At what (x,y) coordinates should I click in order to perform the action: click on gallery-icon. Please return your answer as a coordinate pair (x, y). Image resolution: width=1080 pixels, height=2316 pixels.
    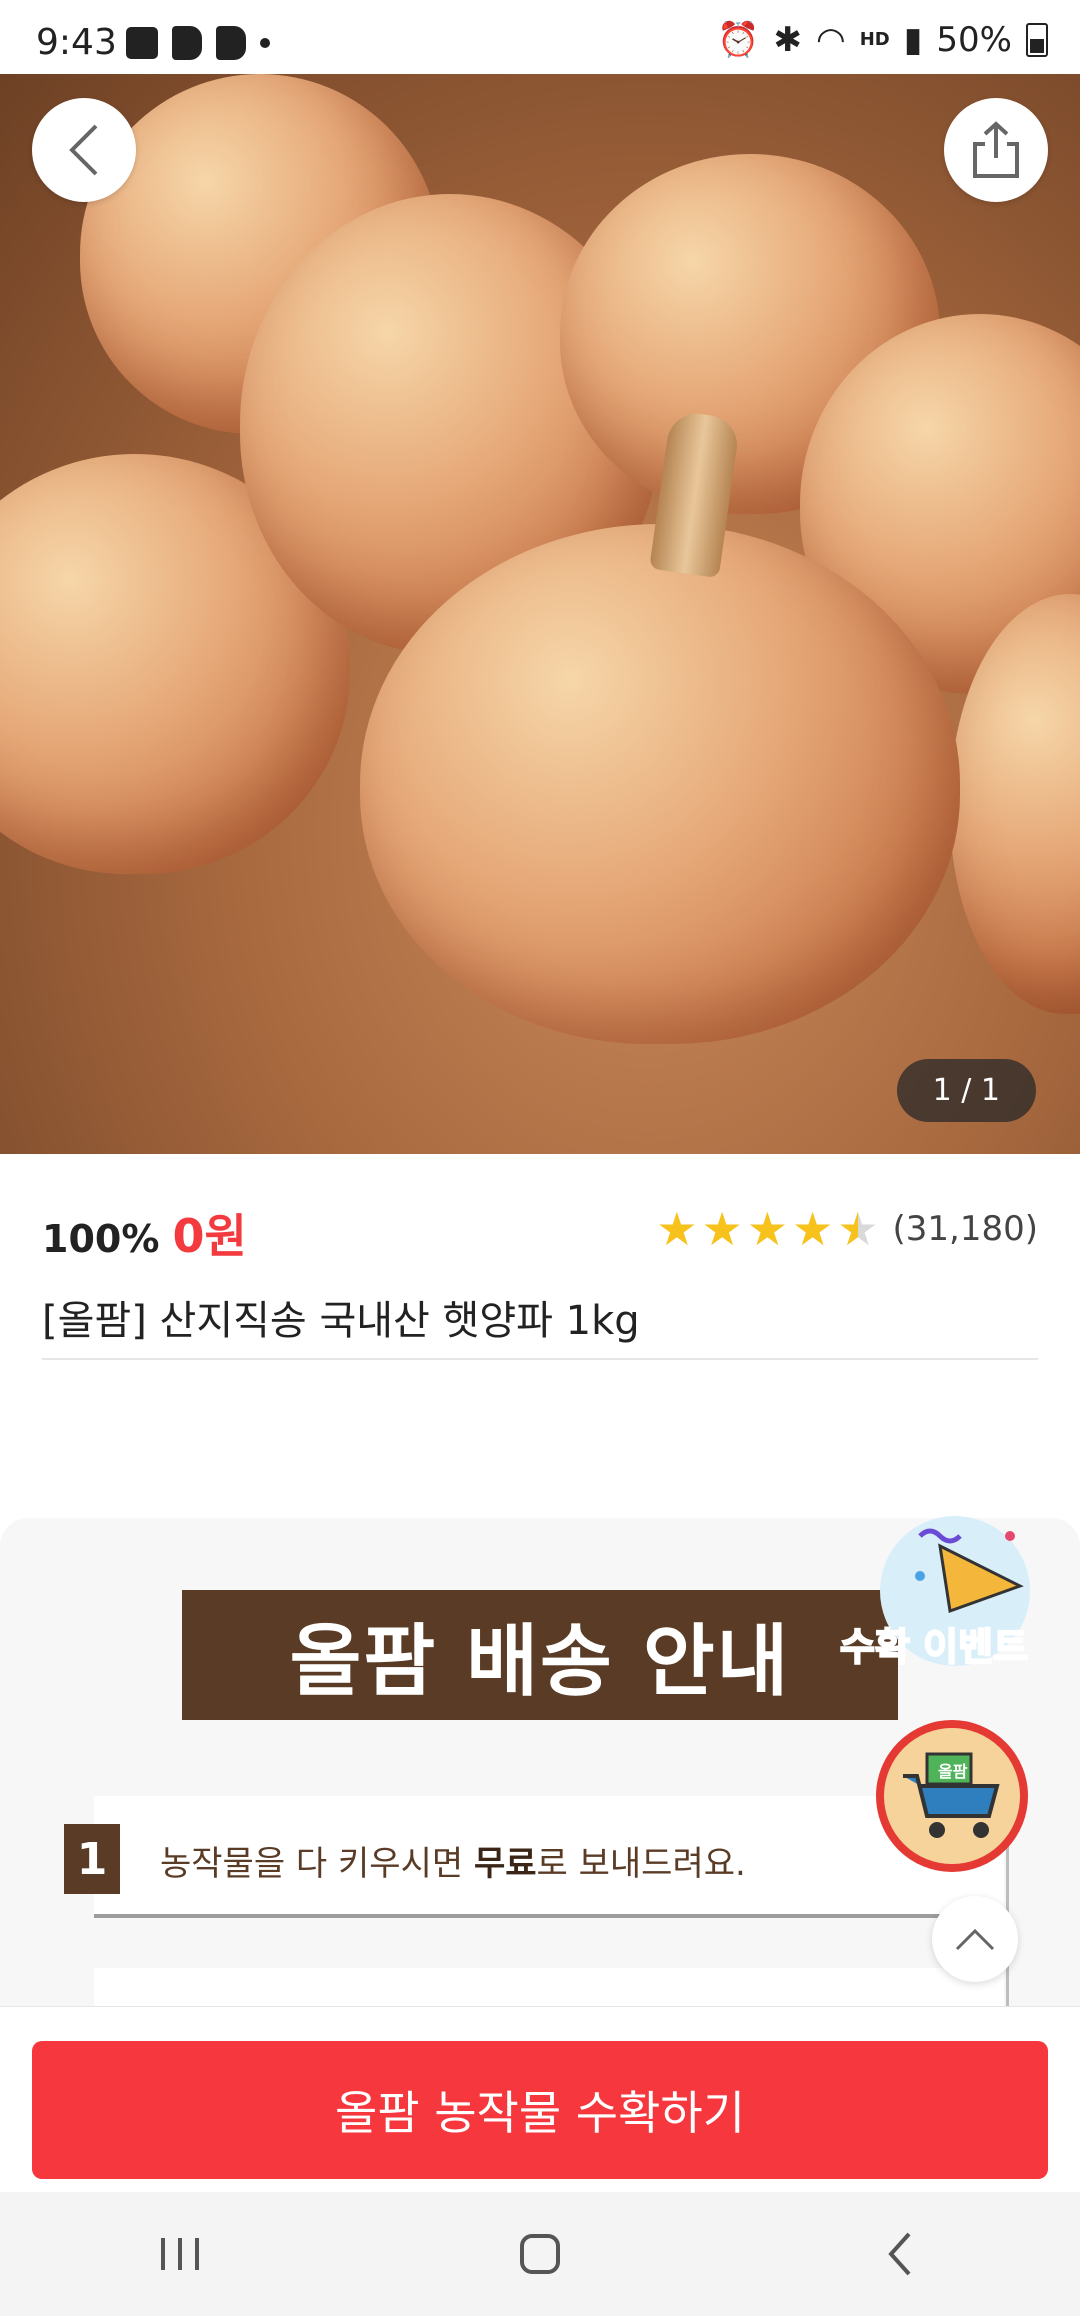
    Looking at the image, I should click on (142, 43).